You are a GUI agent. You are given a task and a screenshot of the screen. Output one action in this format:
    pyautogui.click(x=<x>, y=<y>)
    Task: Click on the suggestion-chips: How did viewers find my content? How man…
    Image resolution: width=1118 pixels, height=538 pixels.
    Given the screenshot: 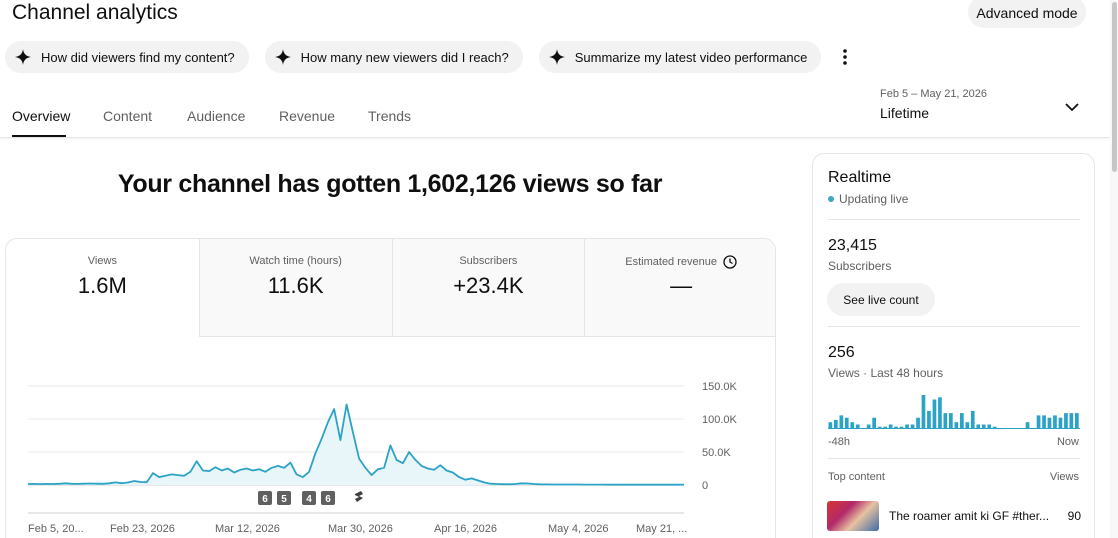 What is the action you would take?
    pyautogui.click(x=431, y=57)
    